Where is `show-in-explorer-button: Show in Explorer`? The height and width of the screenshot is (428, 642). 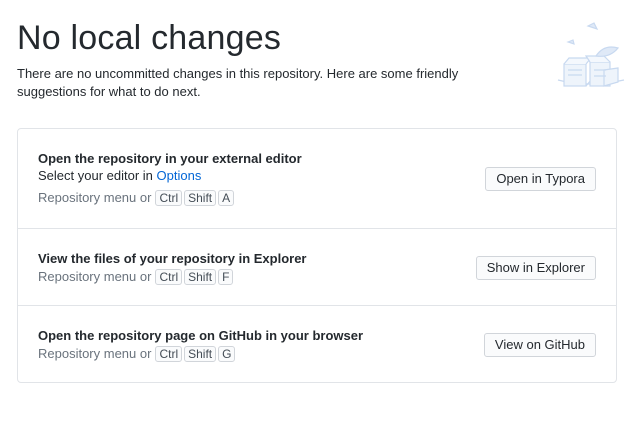
show-in-explorer-button: Show in Explorer is located at coordinates (535, 268).